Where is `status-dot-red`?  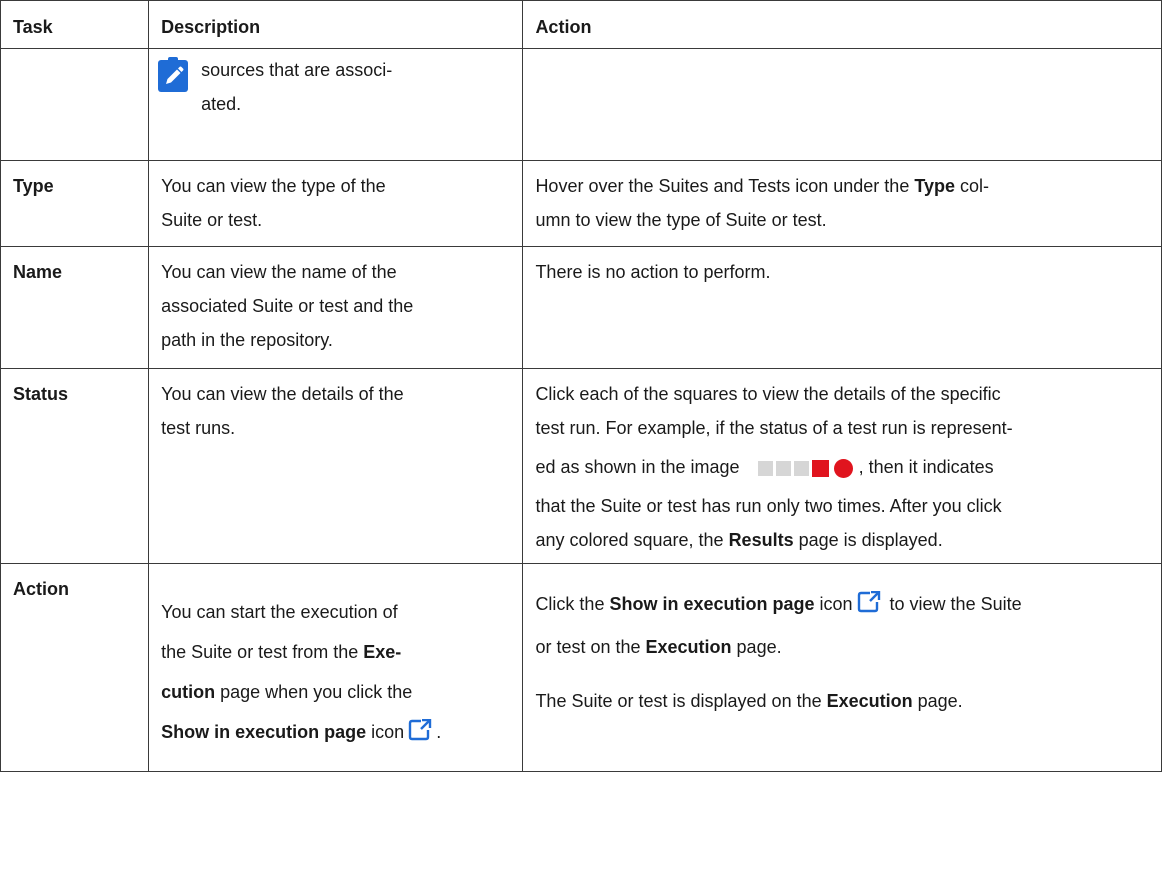
status-dot-red is located at coordinates (843, 468).